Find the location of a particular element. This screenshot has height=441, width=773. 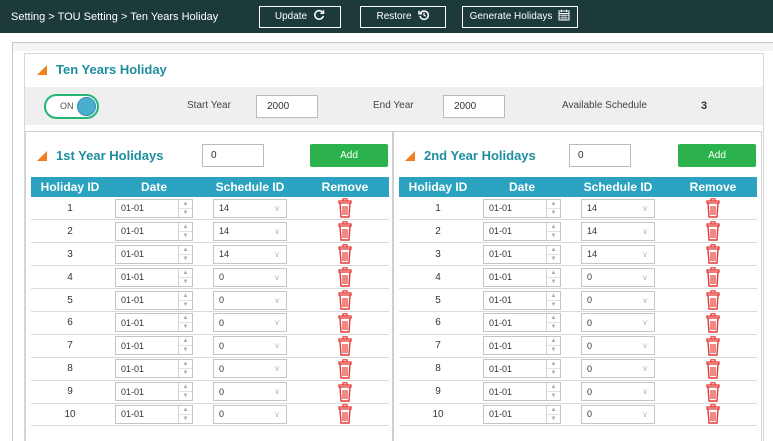

end-year-input: 2000 is located at coordinates (474, 106).